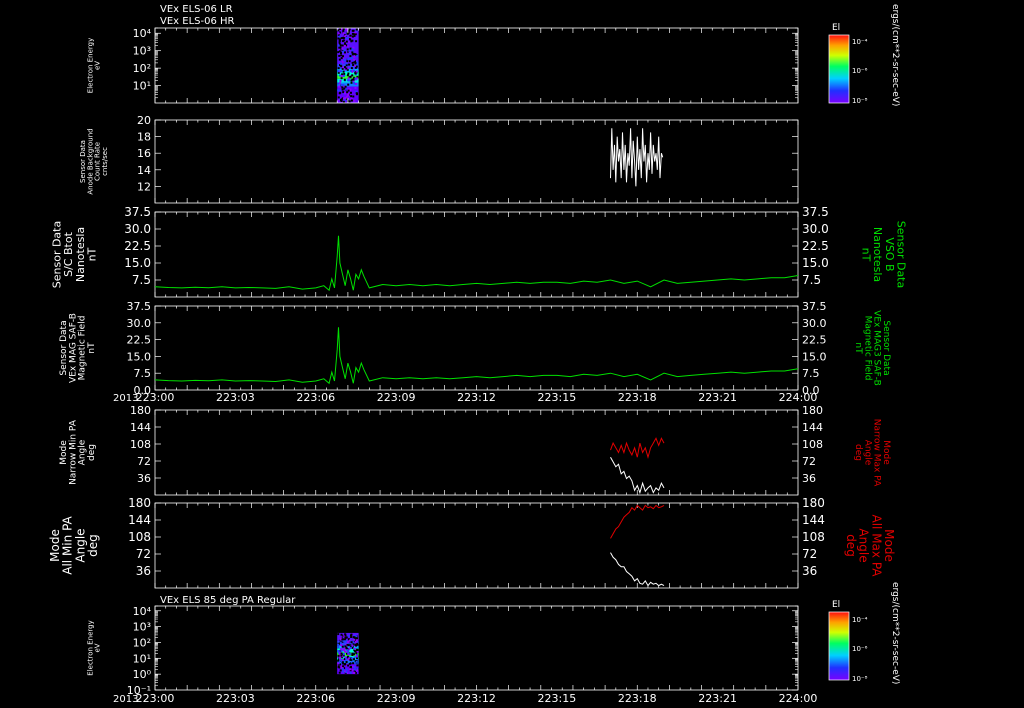  I want to click on y-axis-label-right-line: deg, so click(858, 452).